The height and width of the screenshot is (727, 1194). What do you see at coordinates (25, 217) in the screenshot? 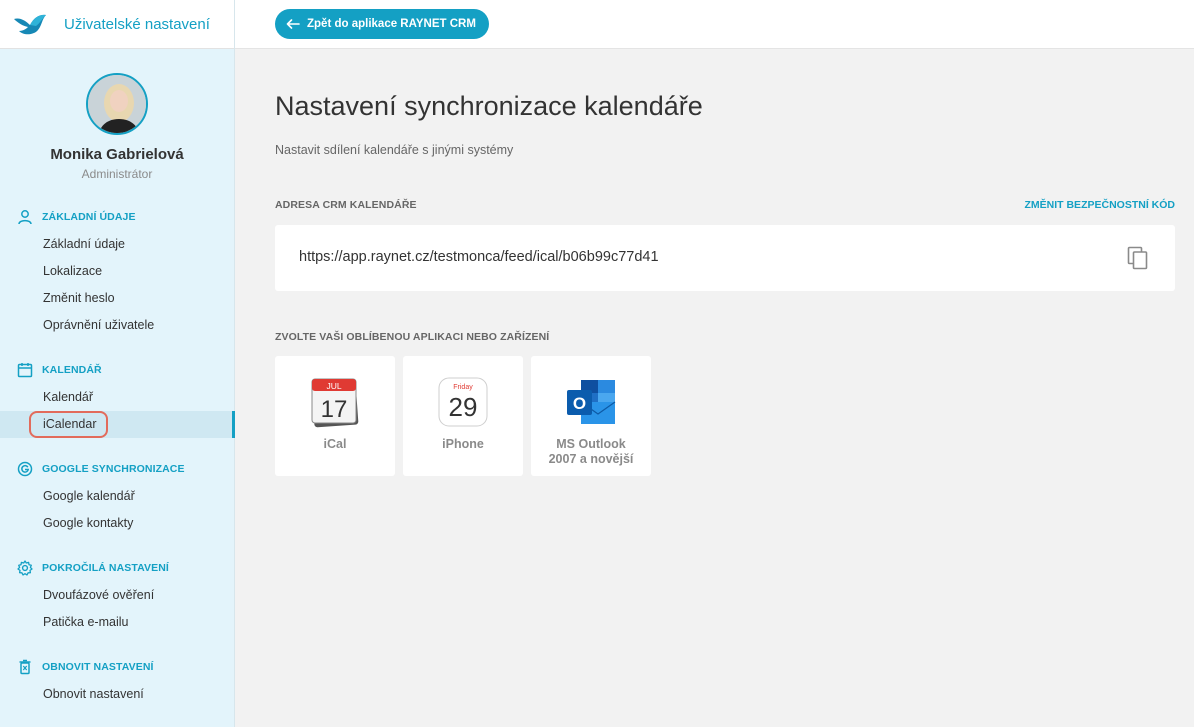
I see `person-icon` at bounding box center [25, 217].